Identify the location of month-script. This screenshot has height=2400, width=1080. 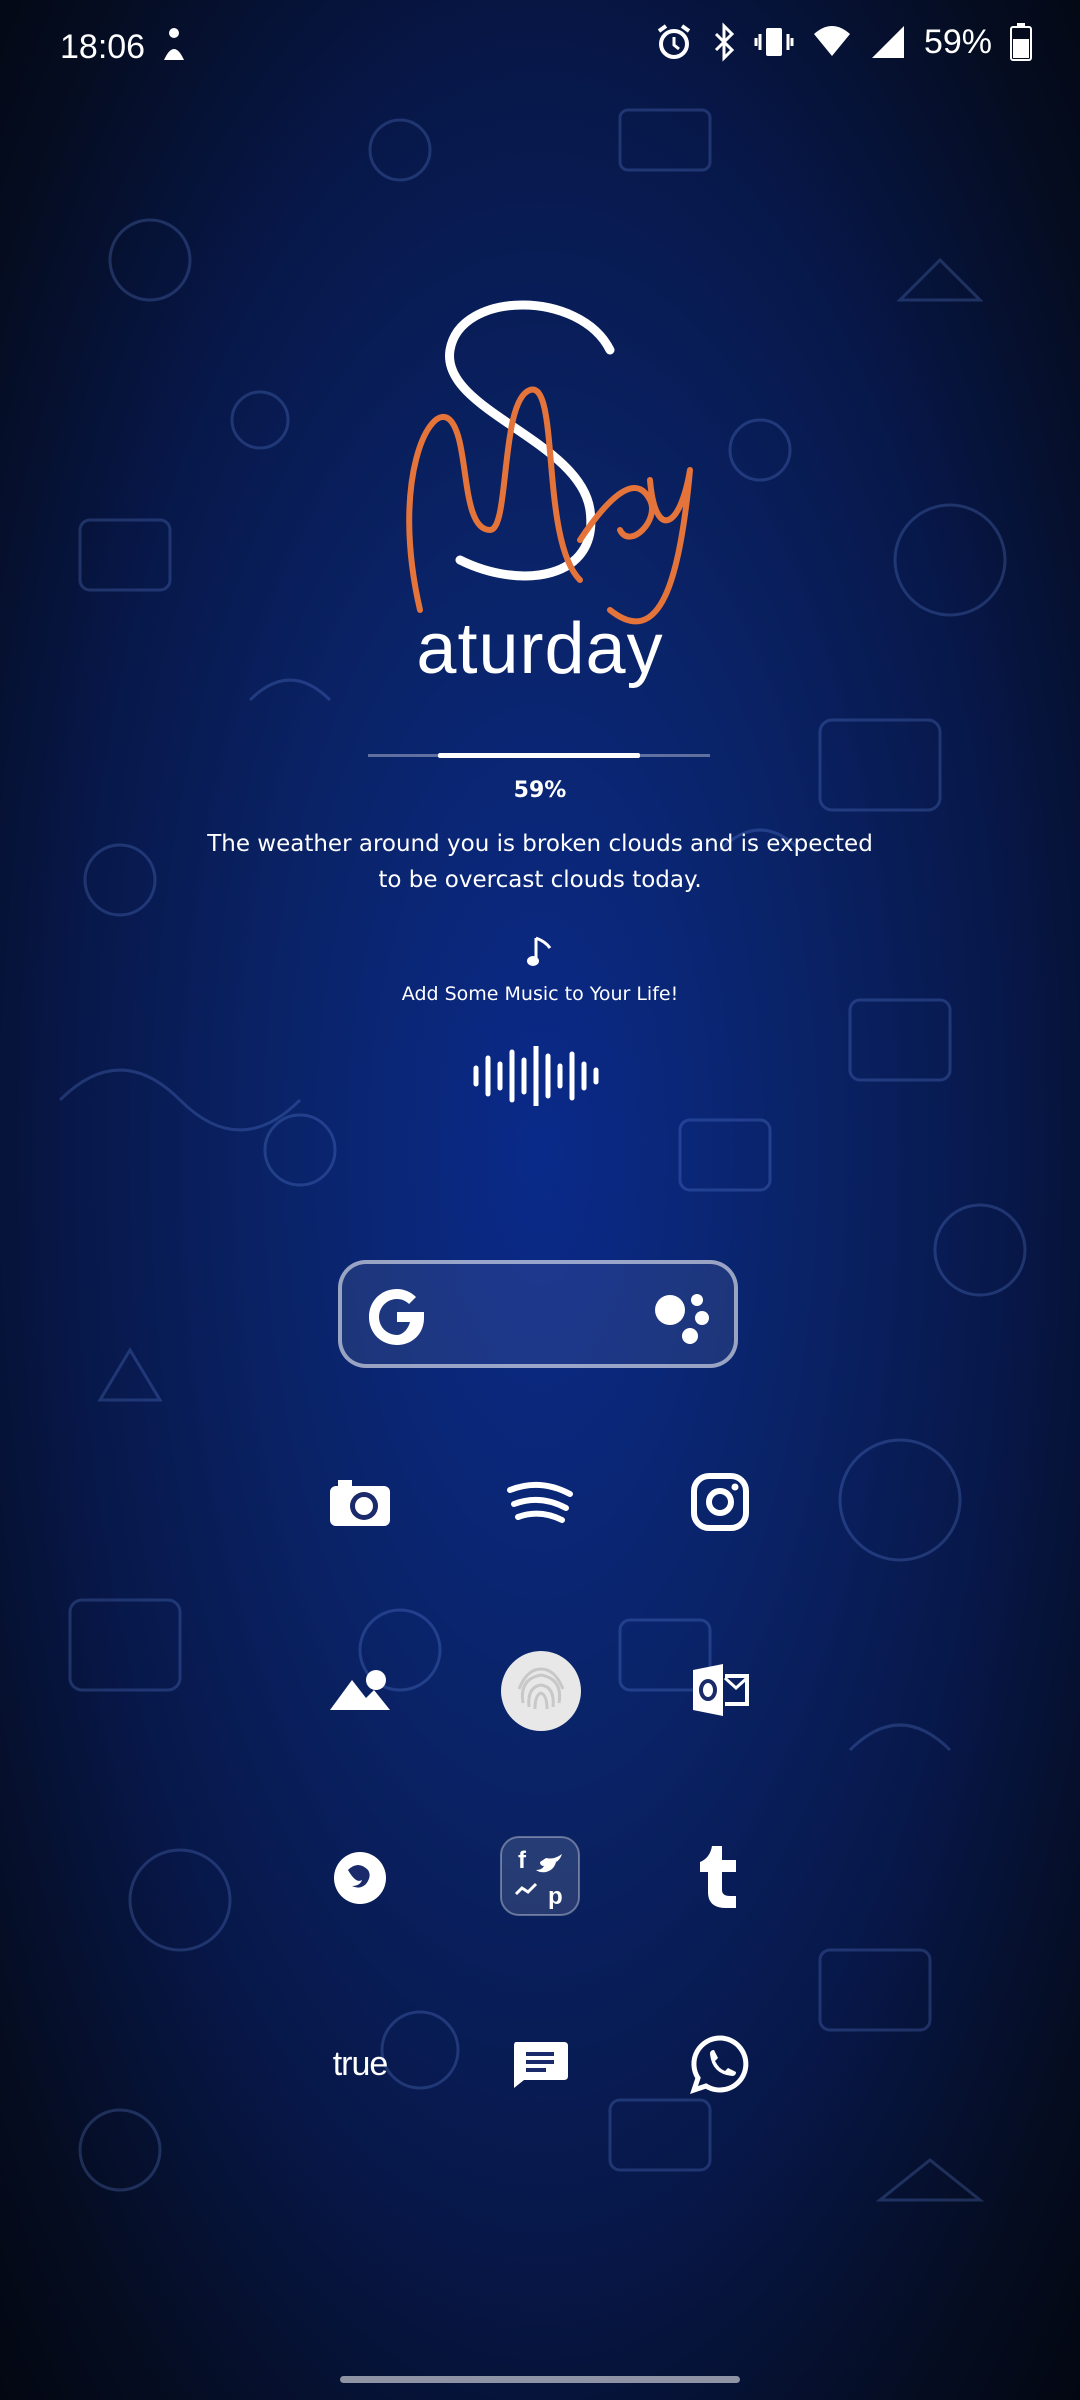
(549, 505).